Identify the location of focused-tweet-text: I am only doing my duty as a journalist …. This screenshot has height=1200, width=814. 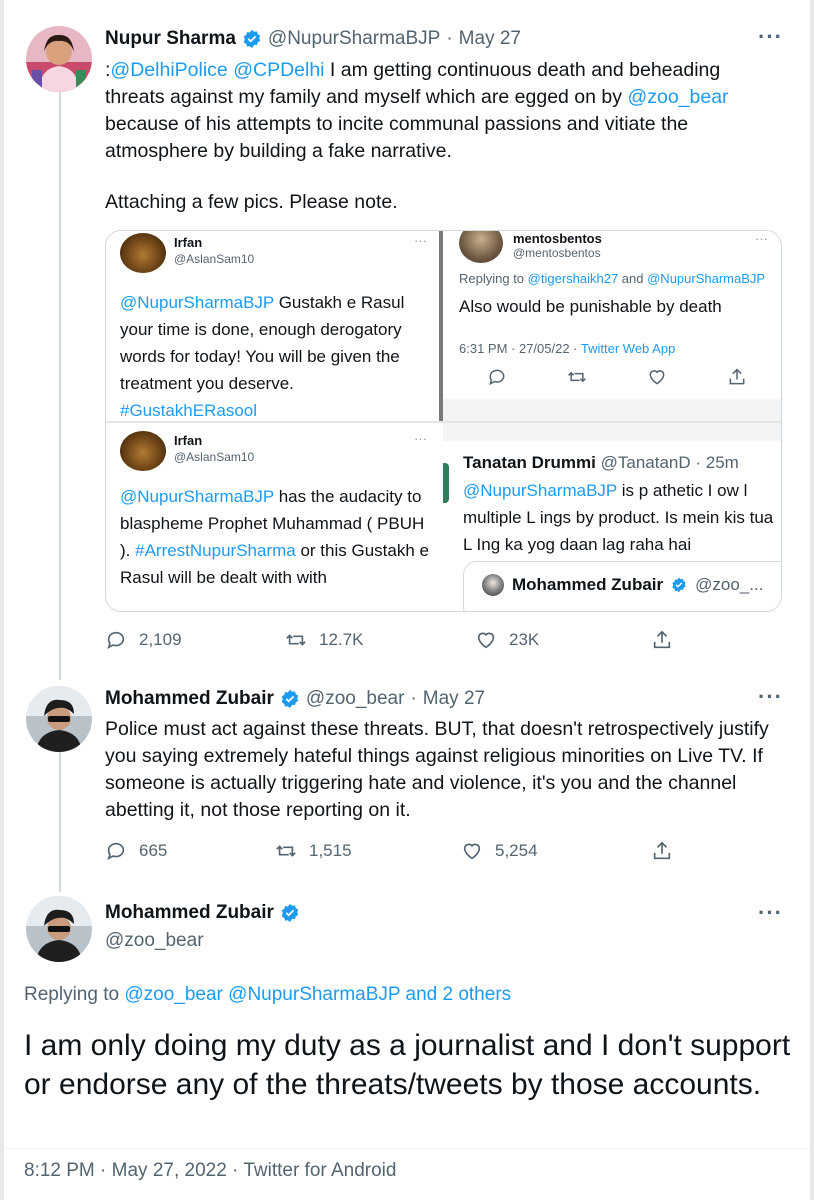
(407, 1065).